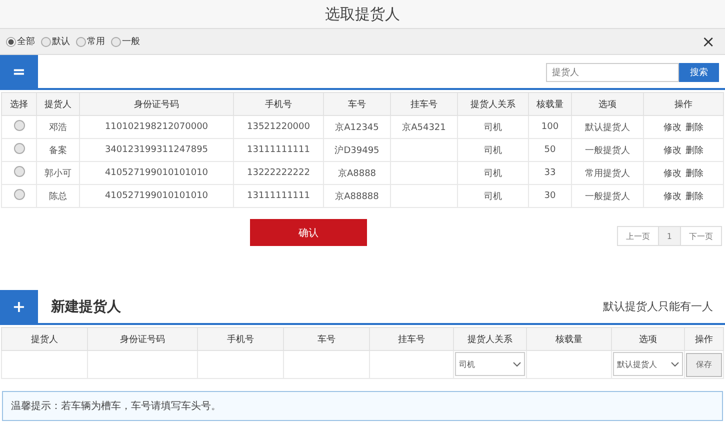  Describe the element at coordinates (157, 127) in the screenshot. I see `table-cell: 110102198212070000` at that location.